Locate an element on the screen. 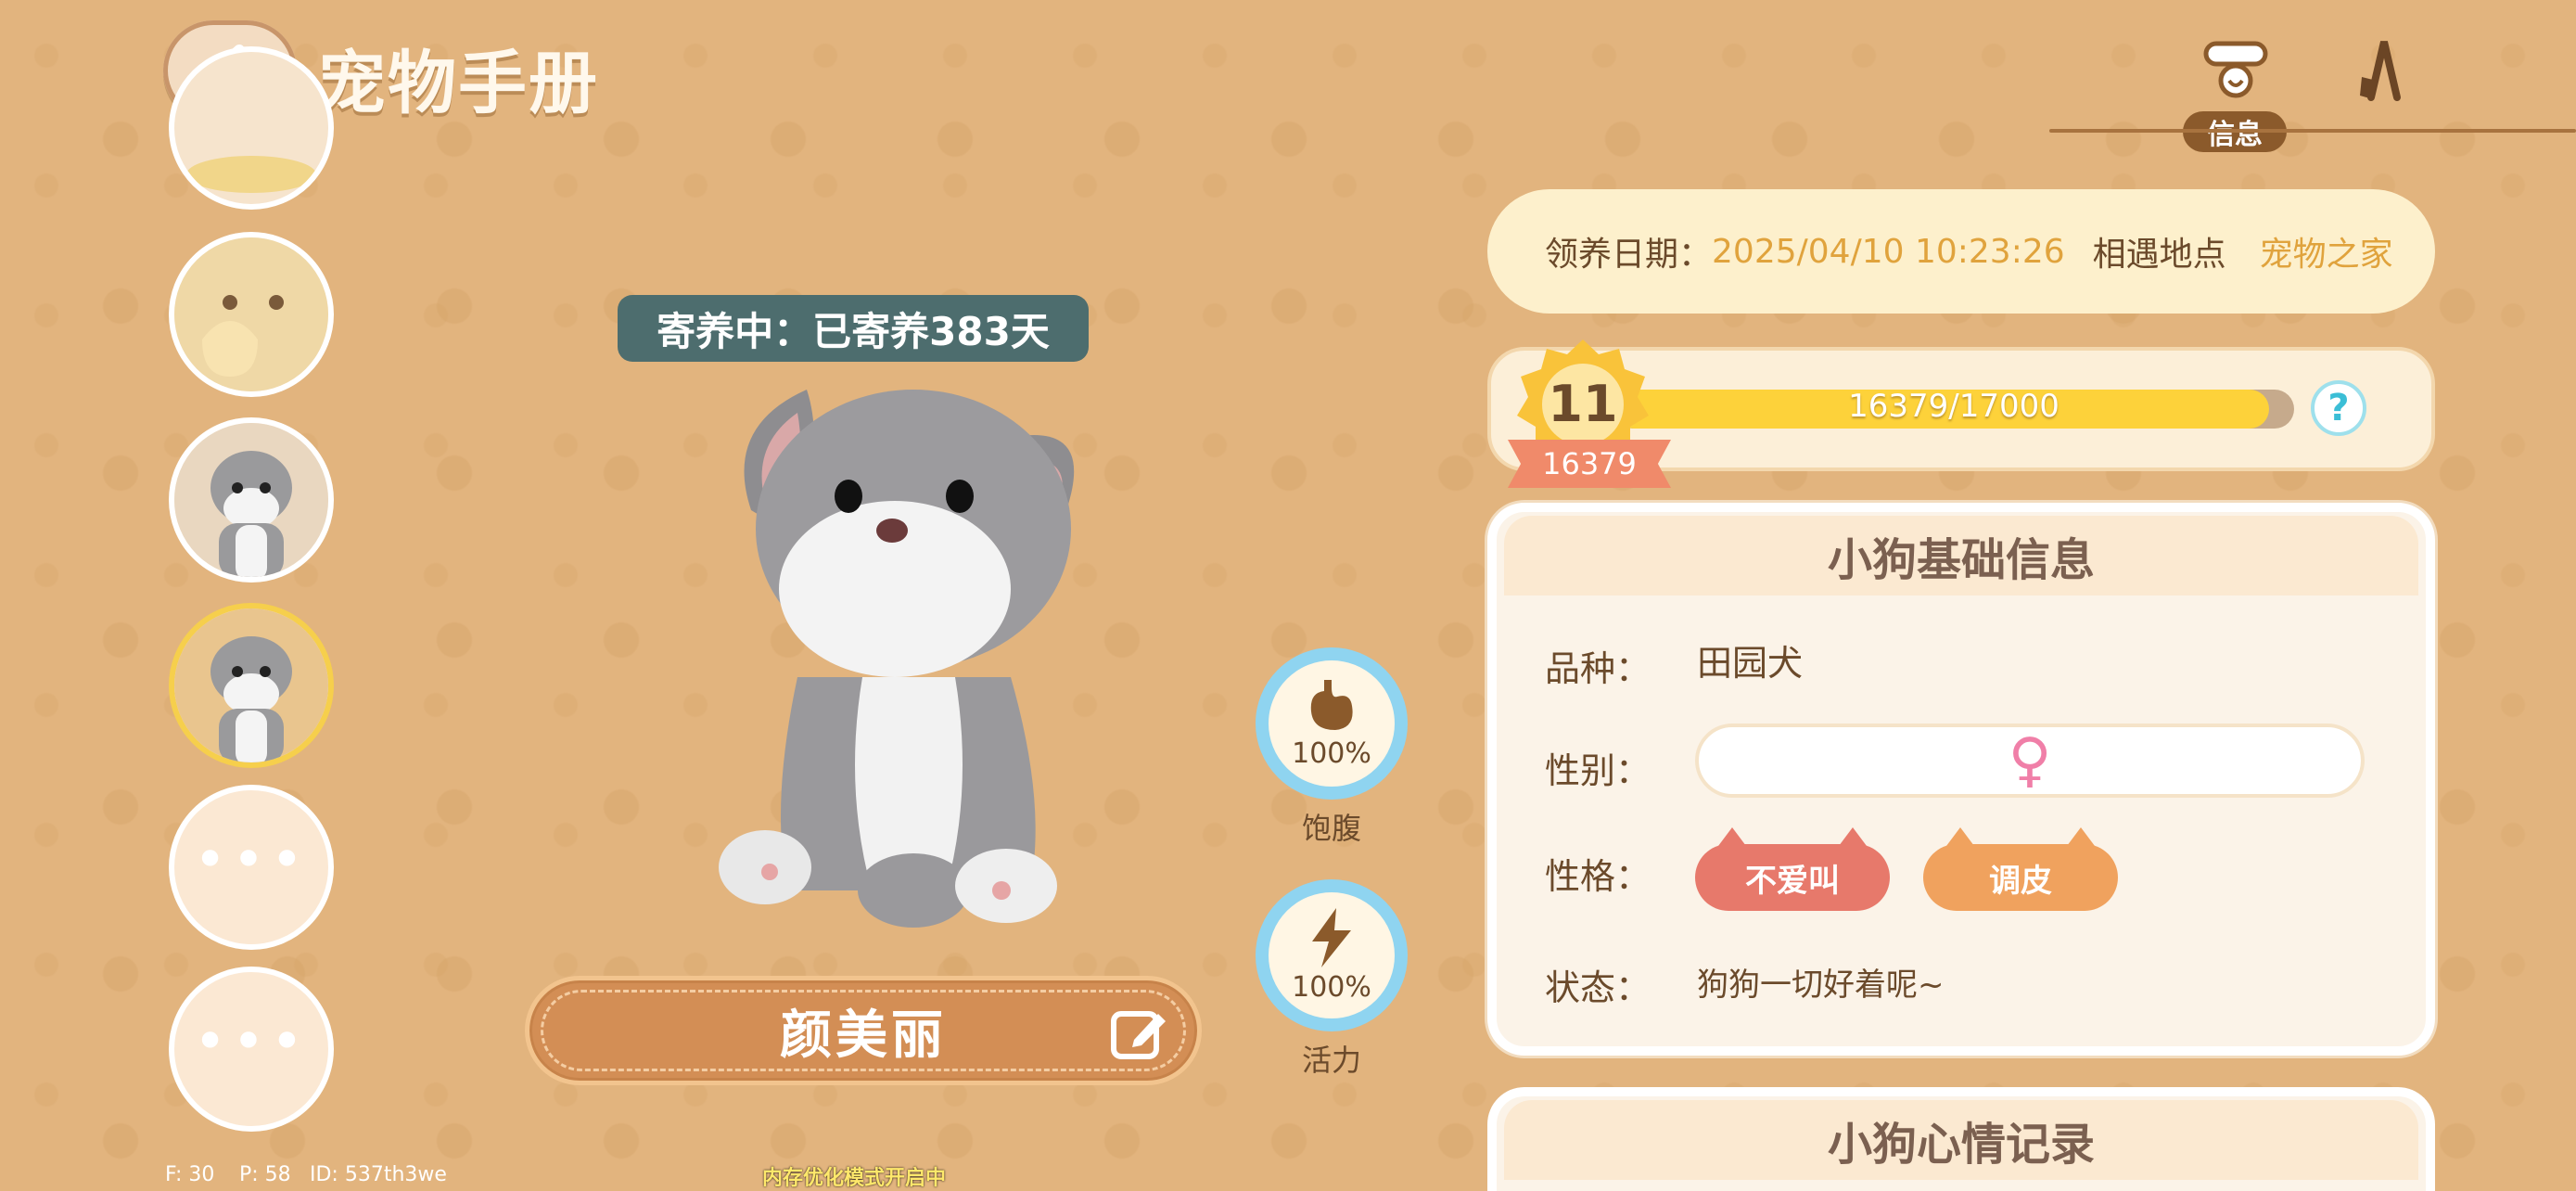 The height and width of the screenshot is (1191, 2576). cat-toast-icon is located at coordinates (251, 314).